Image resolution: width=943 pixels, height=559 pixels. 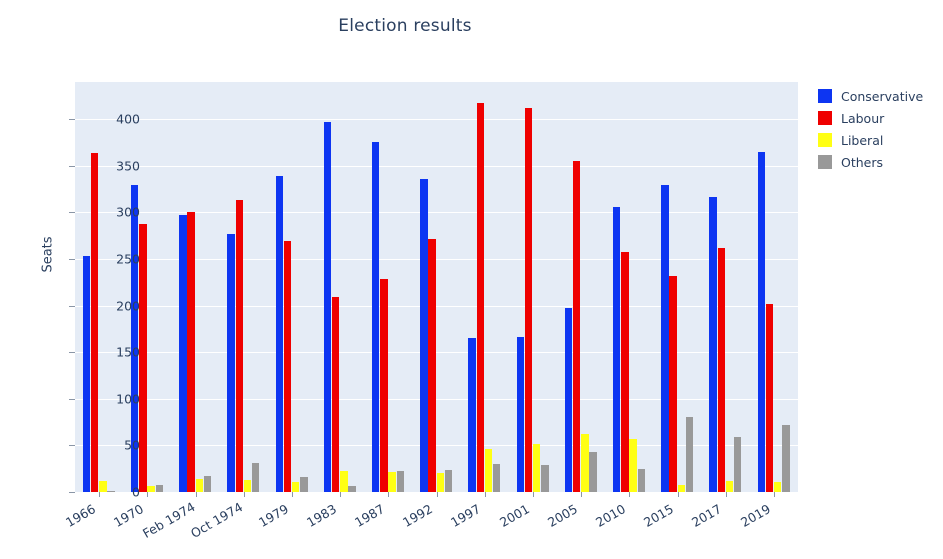 What do you see at coordinates (641, 480) in the screenshot?
I see `bar-others-2010` at bounding box center [641, 480].